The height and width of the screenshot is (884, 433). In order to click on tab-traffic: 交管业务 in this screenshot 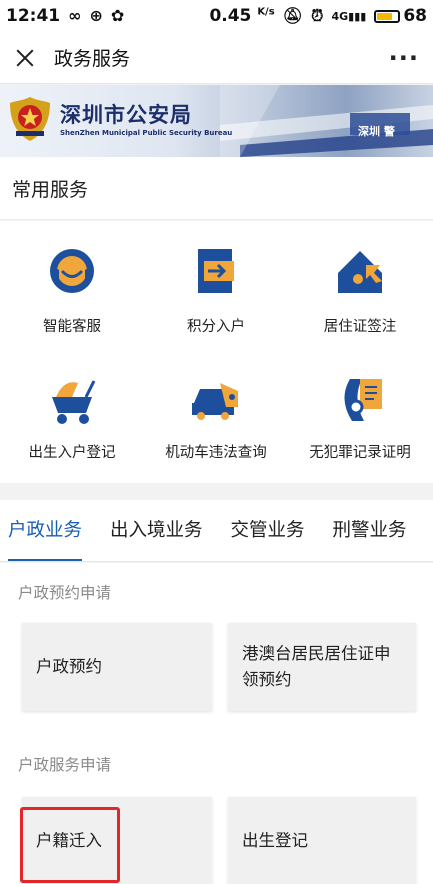, I will do `click(268, 530)`.